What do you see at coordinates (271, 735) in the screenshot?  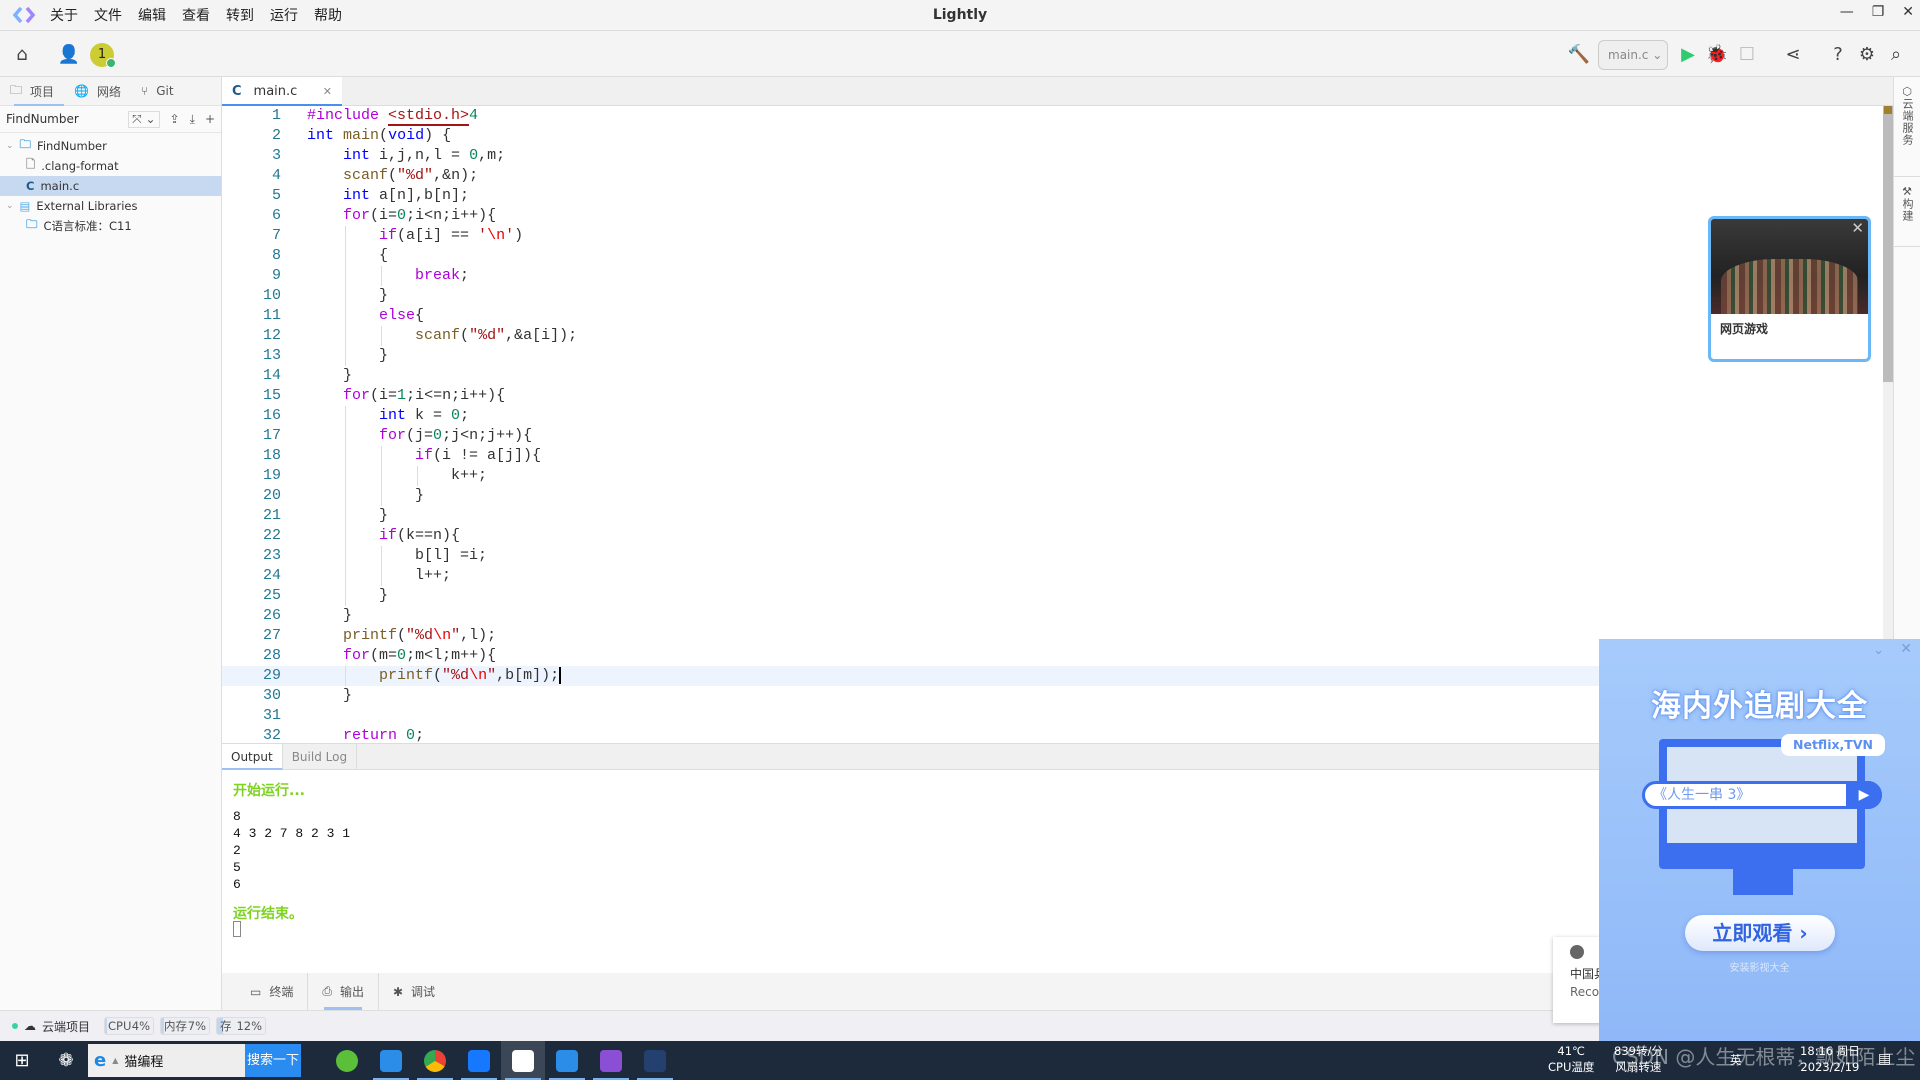 I see `line-number: 32` at bounding box center [271, 735].